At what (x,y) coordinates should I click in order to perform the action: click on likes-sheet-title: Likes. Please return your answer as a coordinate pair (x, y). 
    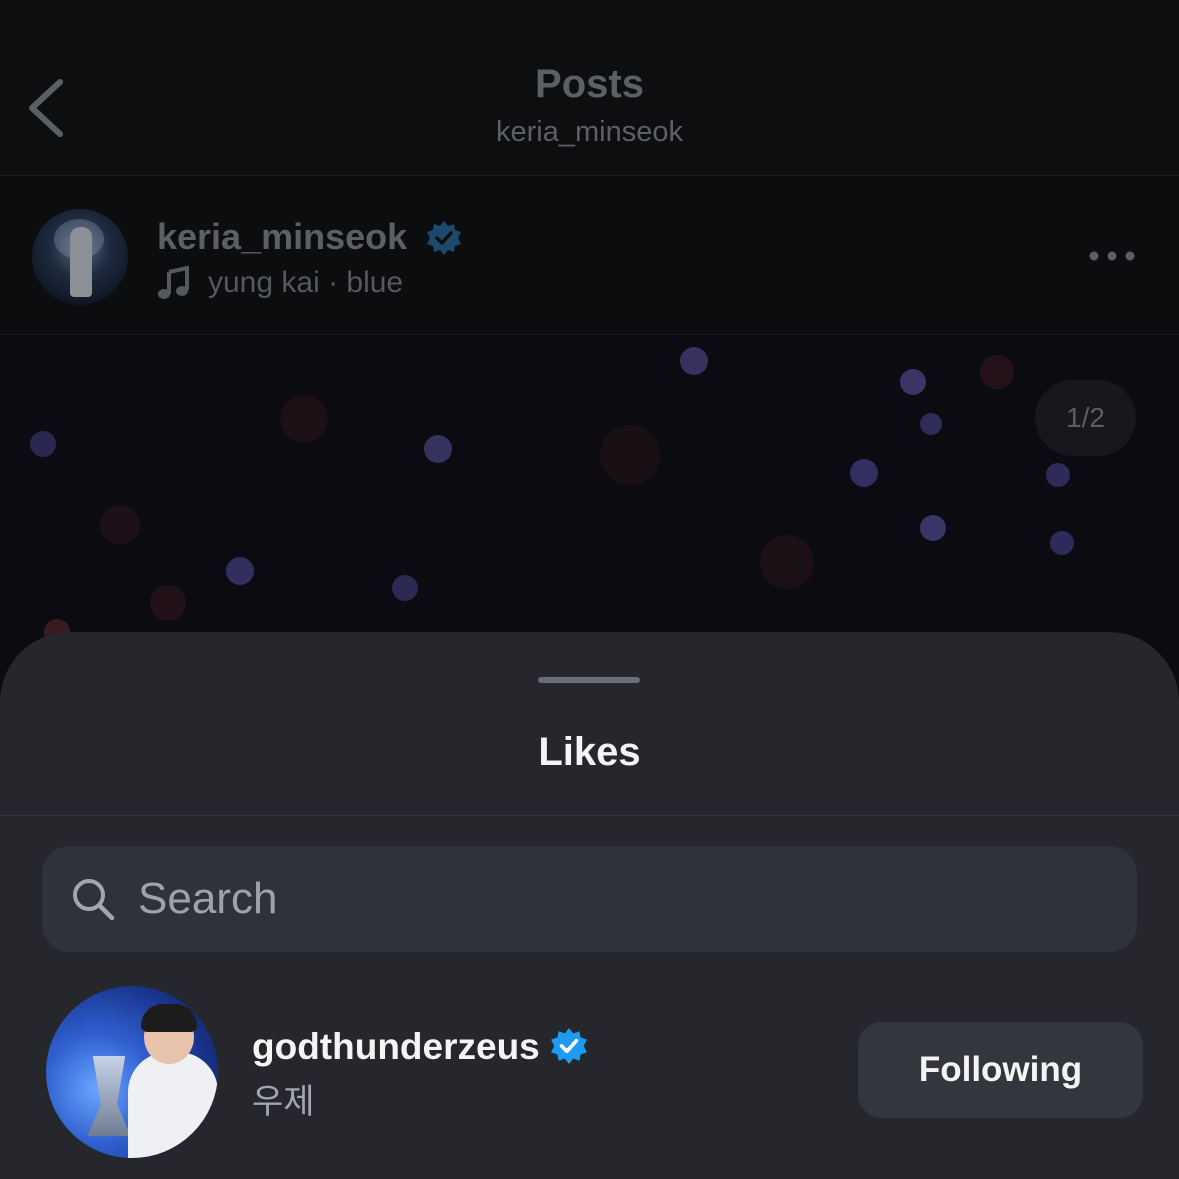
    Looking at the image, I should click on (589, 752).